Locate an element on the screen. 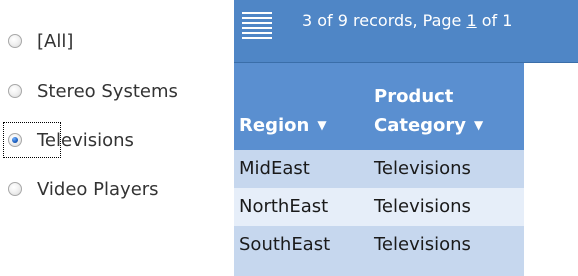 The height and width of the screenshot is (276, 578). filter-option-label: [All] is located at coordinates (55, 41).